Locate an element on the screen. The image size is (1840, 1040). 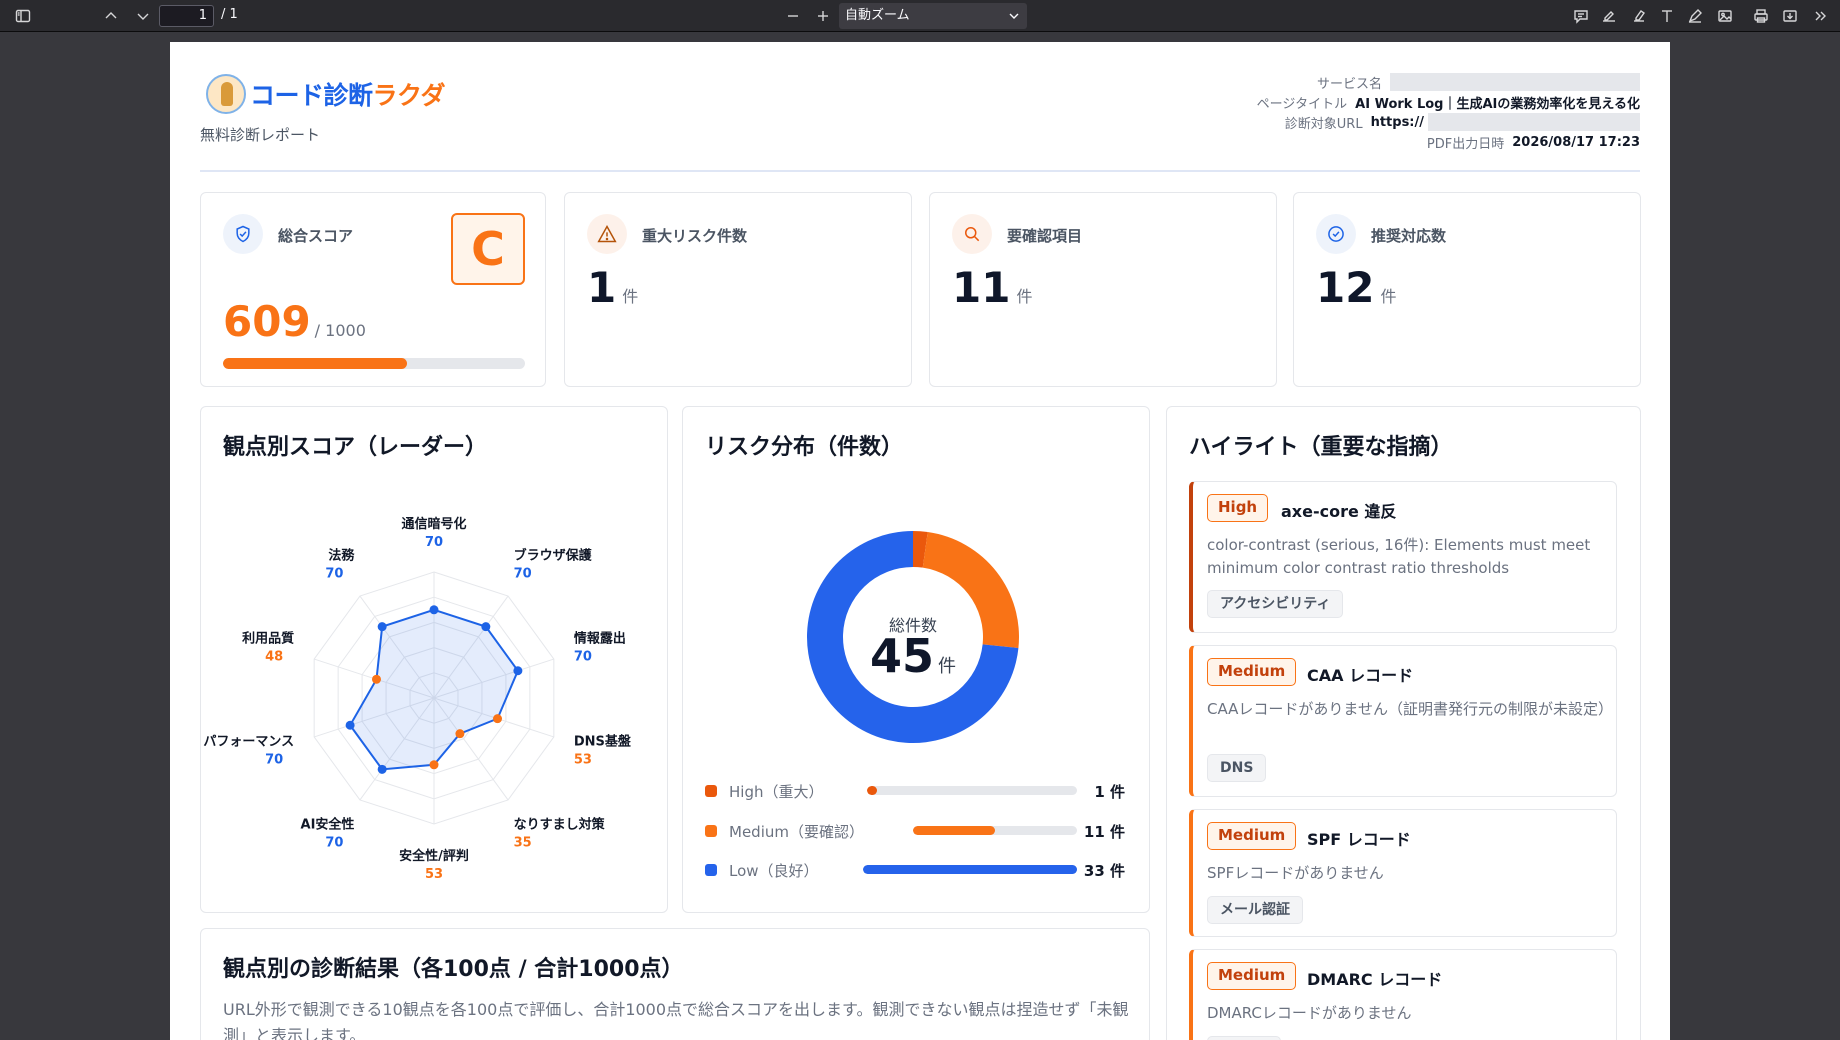
next-page-icon is located at coordinates (143, 16).